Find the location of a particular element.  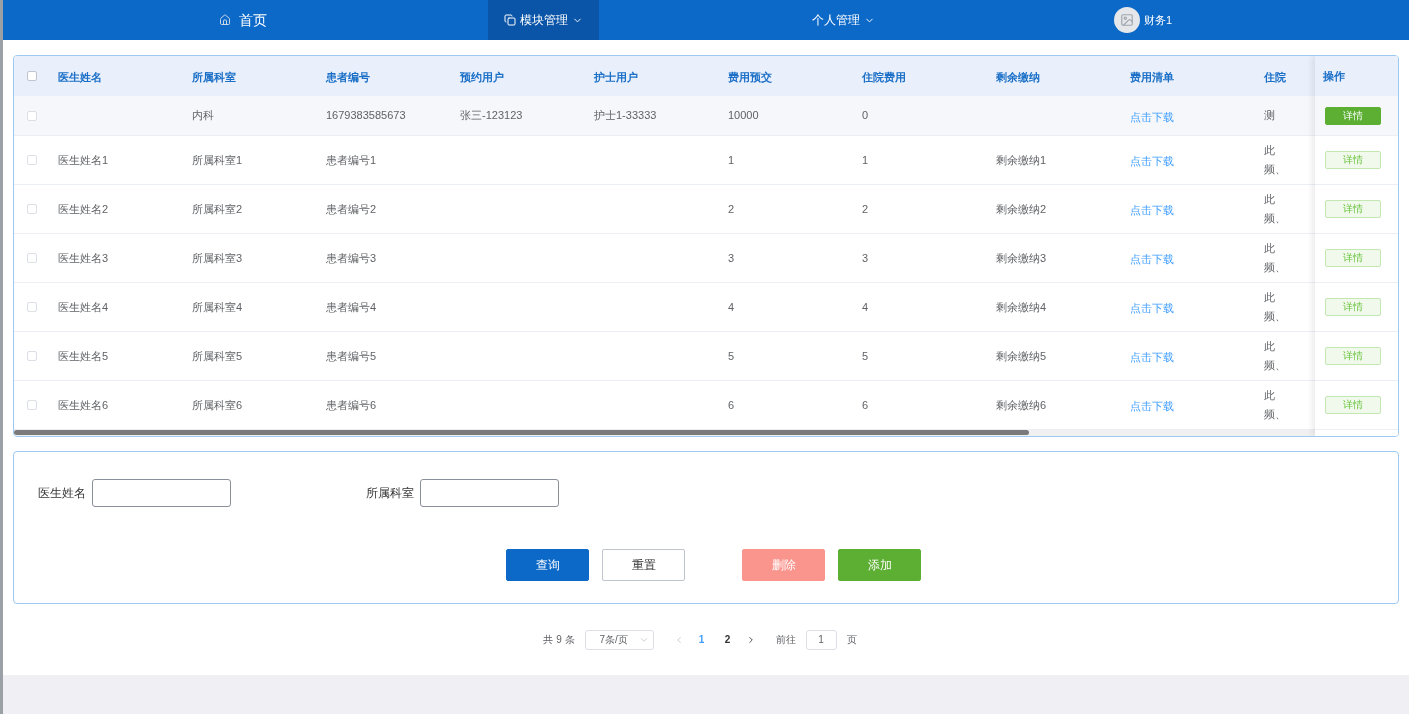

table-cell-text: 内科 is located at coordinates (203, 115).